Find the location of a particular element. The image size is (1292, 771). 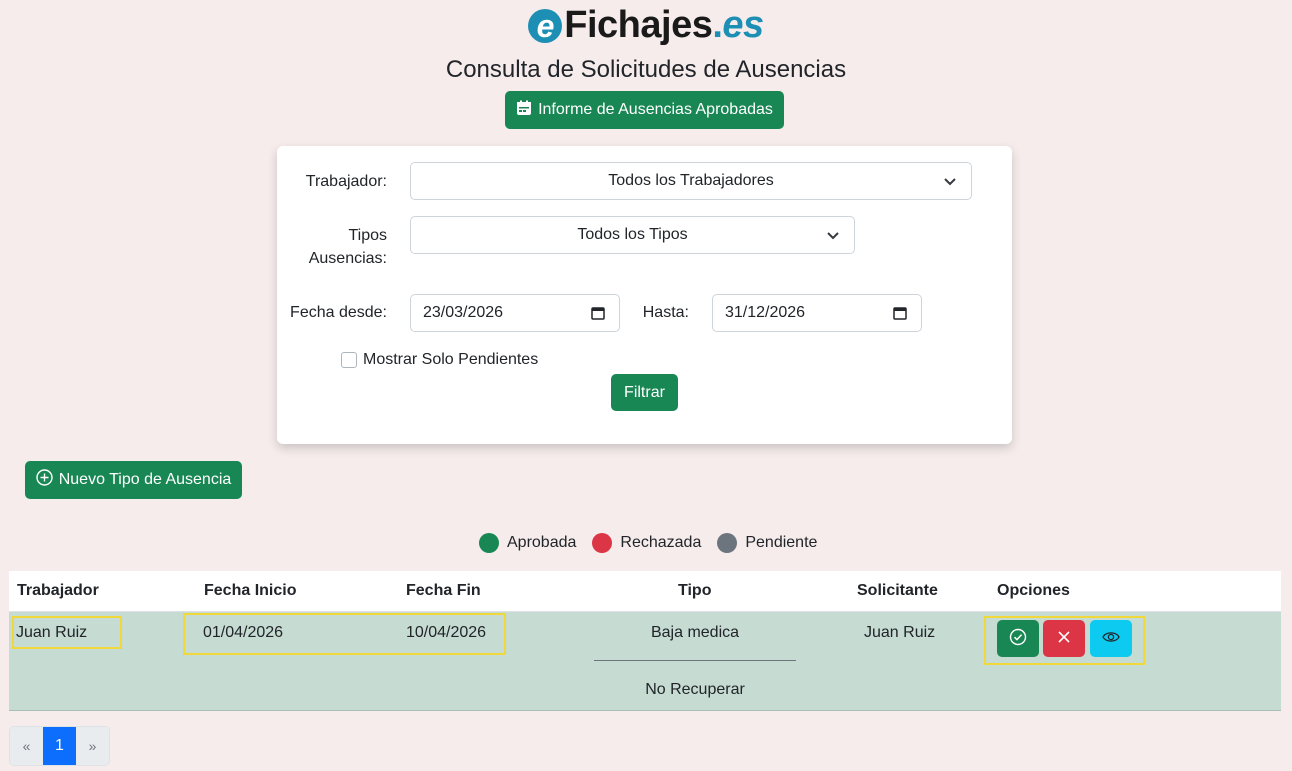

approve-button is located at coordinates (1018, 638).